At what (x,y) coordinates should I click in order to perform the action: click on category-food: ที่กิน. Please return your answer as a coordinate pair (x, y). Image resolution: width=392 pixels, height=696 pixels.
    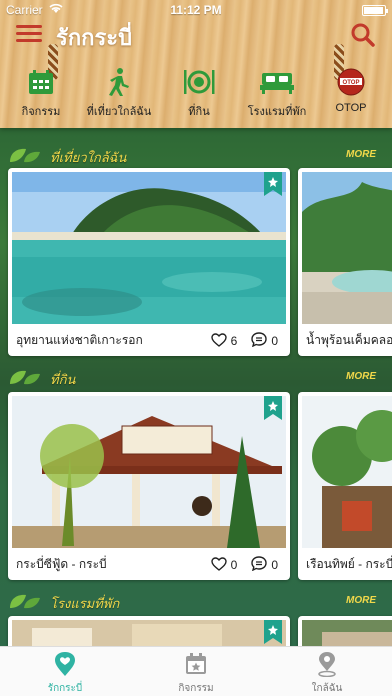
    Looking at the image, I should click on (199, 95).